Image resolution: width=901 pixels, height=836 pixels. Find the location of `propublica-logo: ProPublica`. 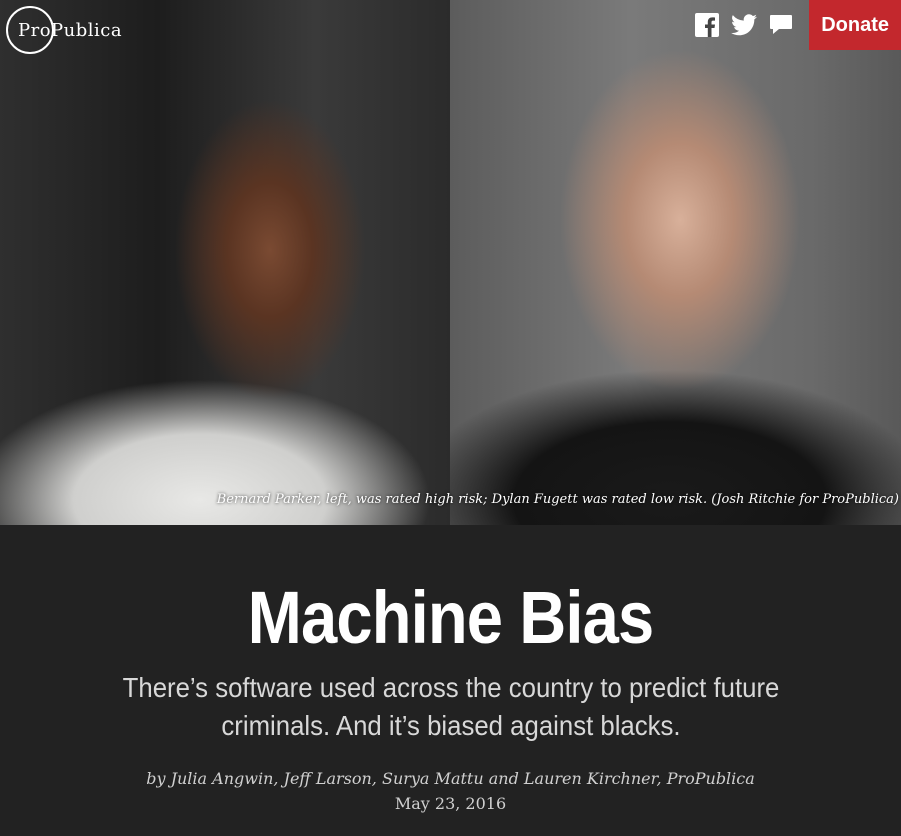

propublica-logo: ProPublica is located at coordinates (64, 30).